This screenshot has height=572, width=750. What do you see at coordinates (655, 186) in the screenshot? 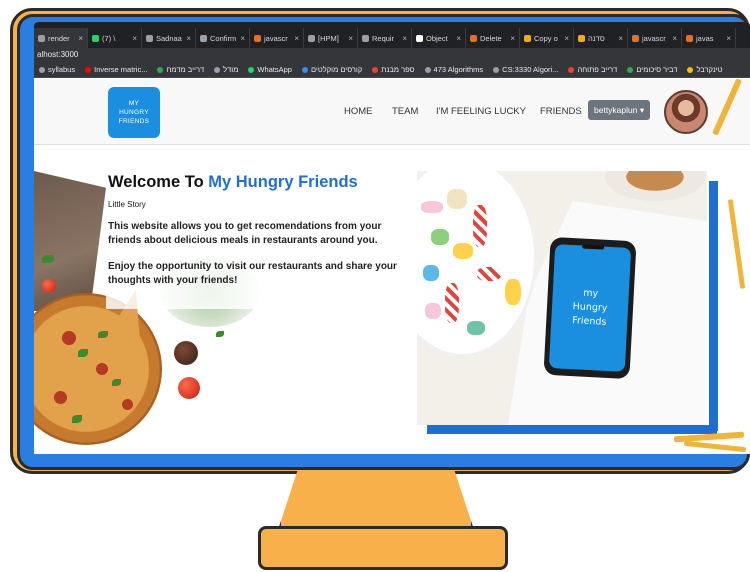
I see `plate-image` at bounding box center [655, 186].